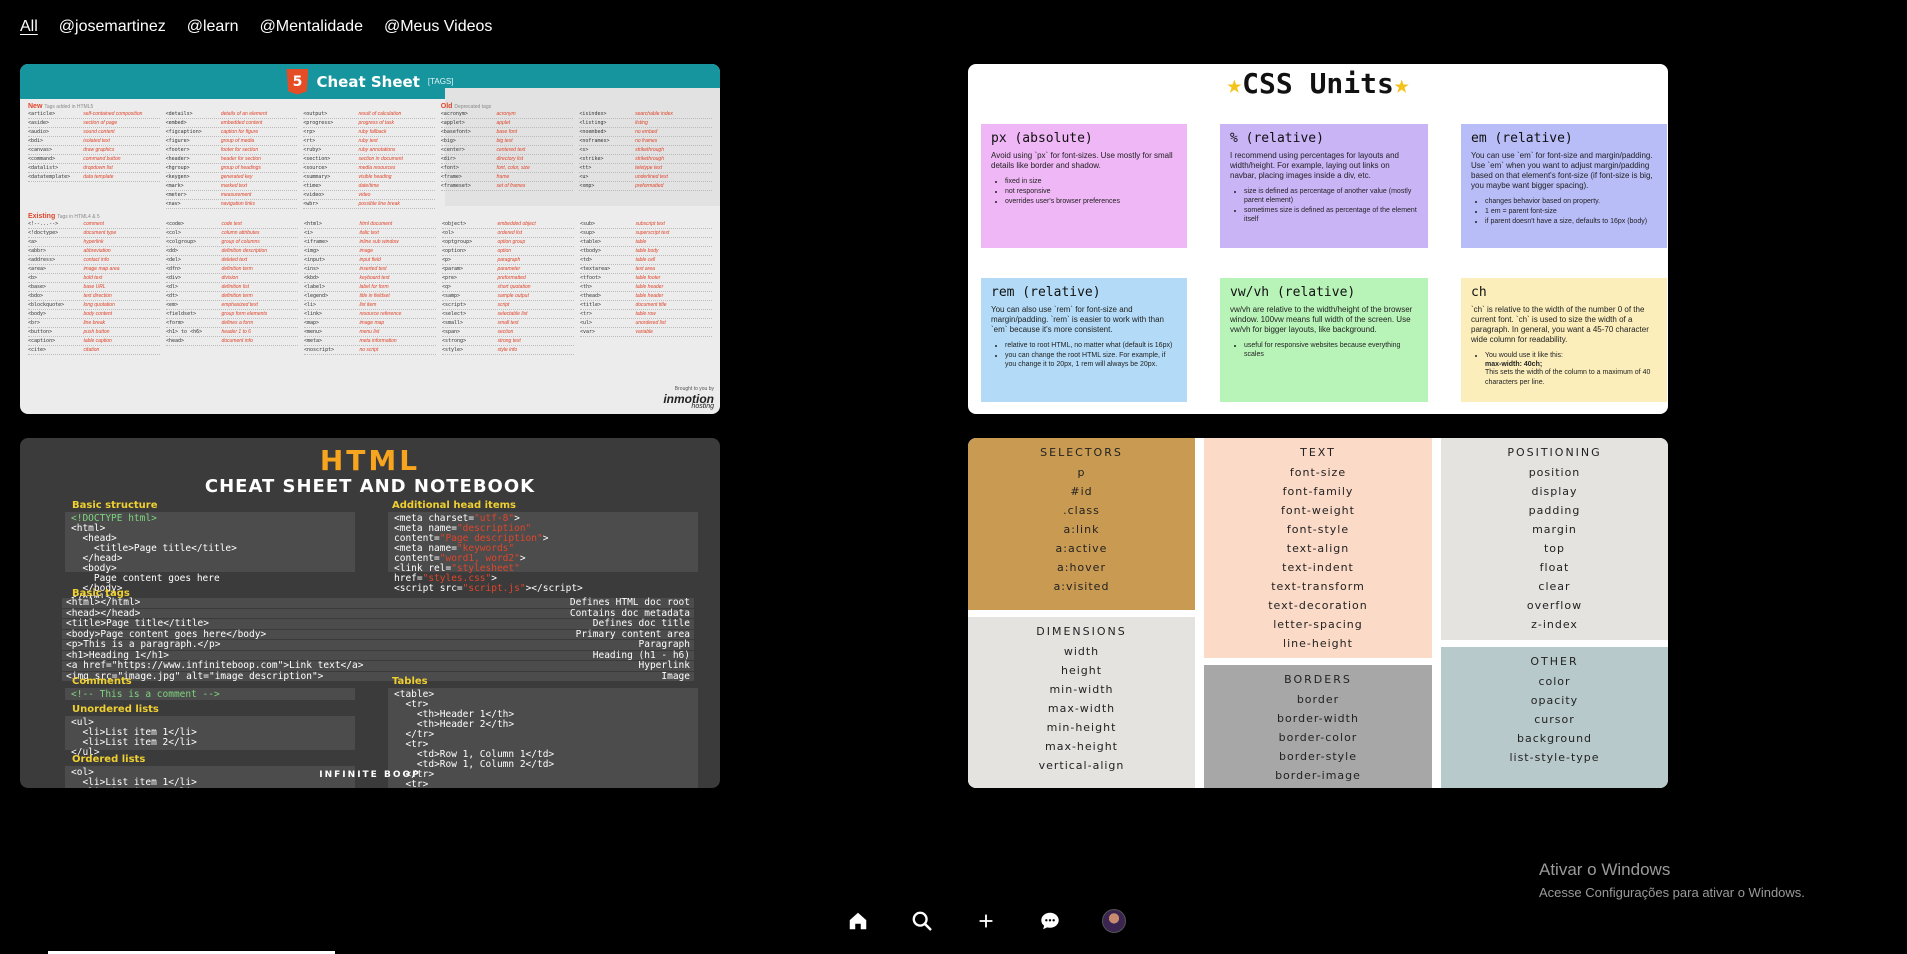 The height and width of the screenshot is (954, 1907). I want to click on property-item: z-index, so click(1554, 624).